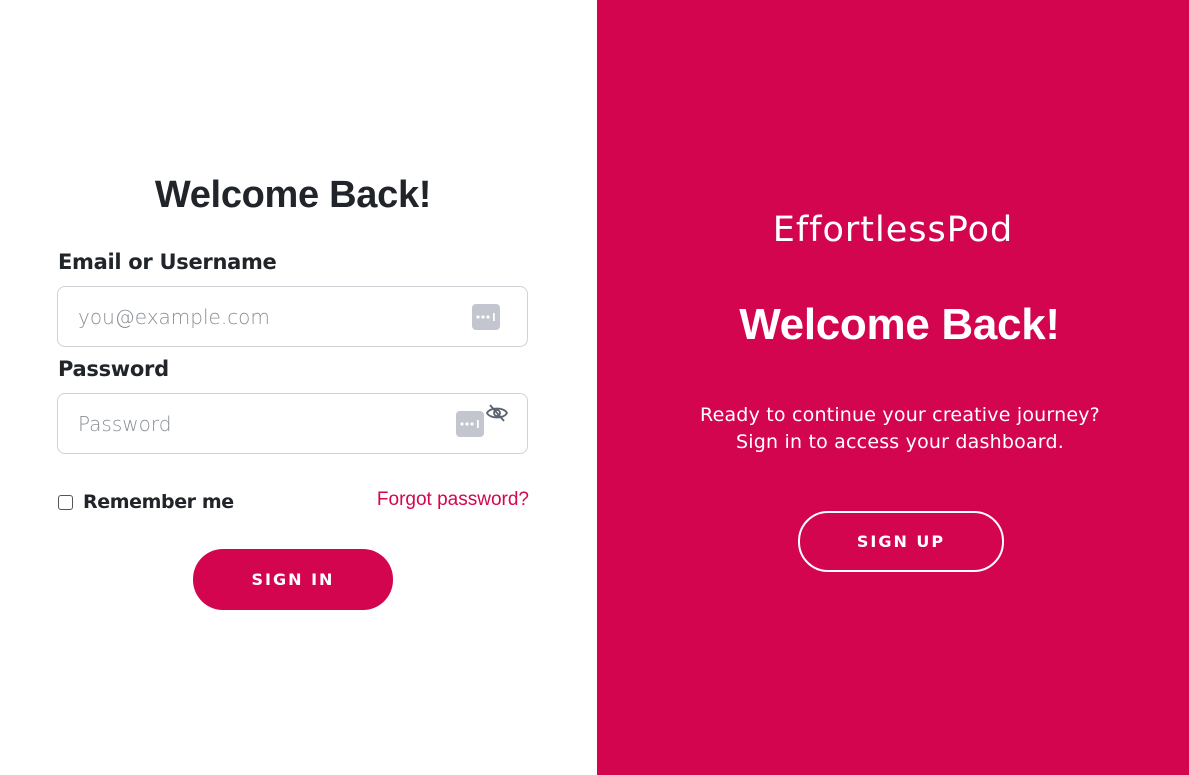 This screenshot has width=1189, height=775. What do you see at coordinates (65, 502) in the screenshot?
I see `remember-me-checkbox` at bounding box center [65, 502].